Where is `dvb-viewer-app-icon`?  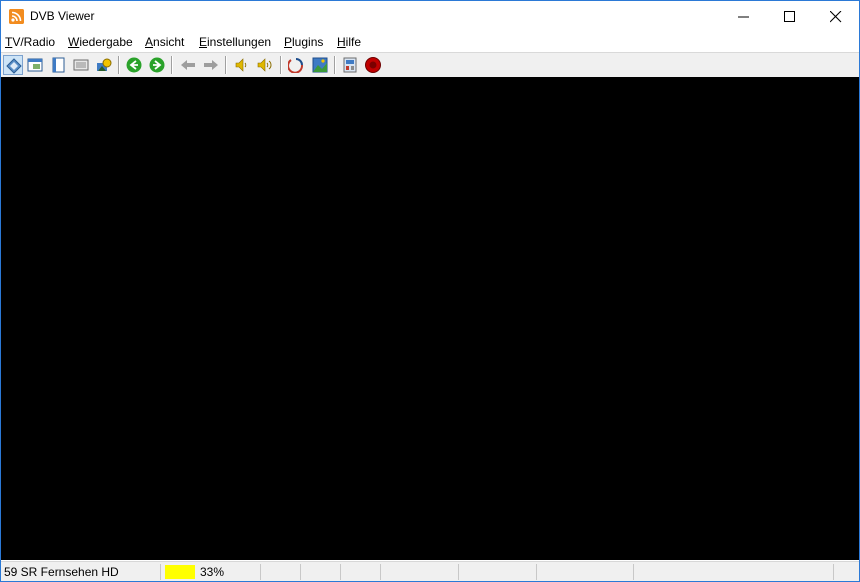
dvb-viewer-app-icon is located at coordinates (16, 16).